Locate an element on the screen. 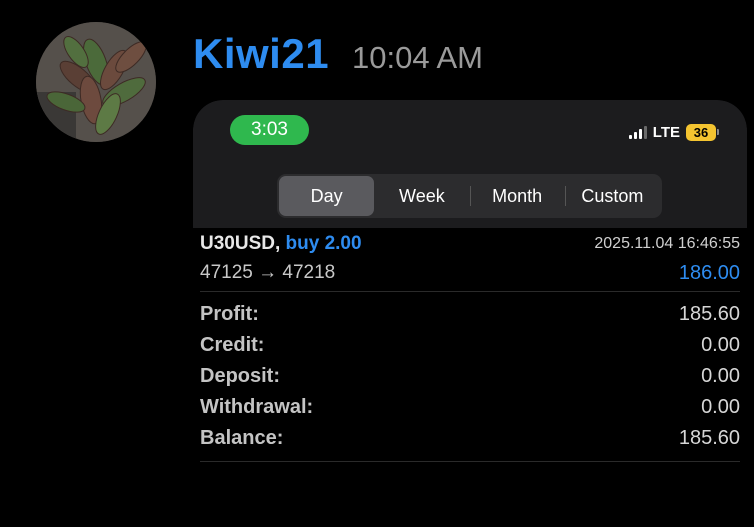  trade-datetime: 2025.11.04 16:46:55 is located at coordinates (667, 243).